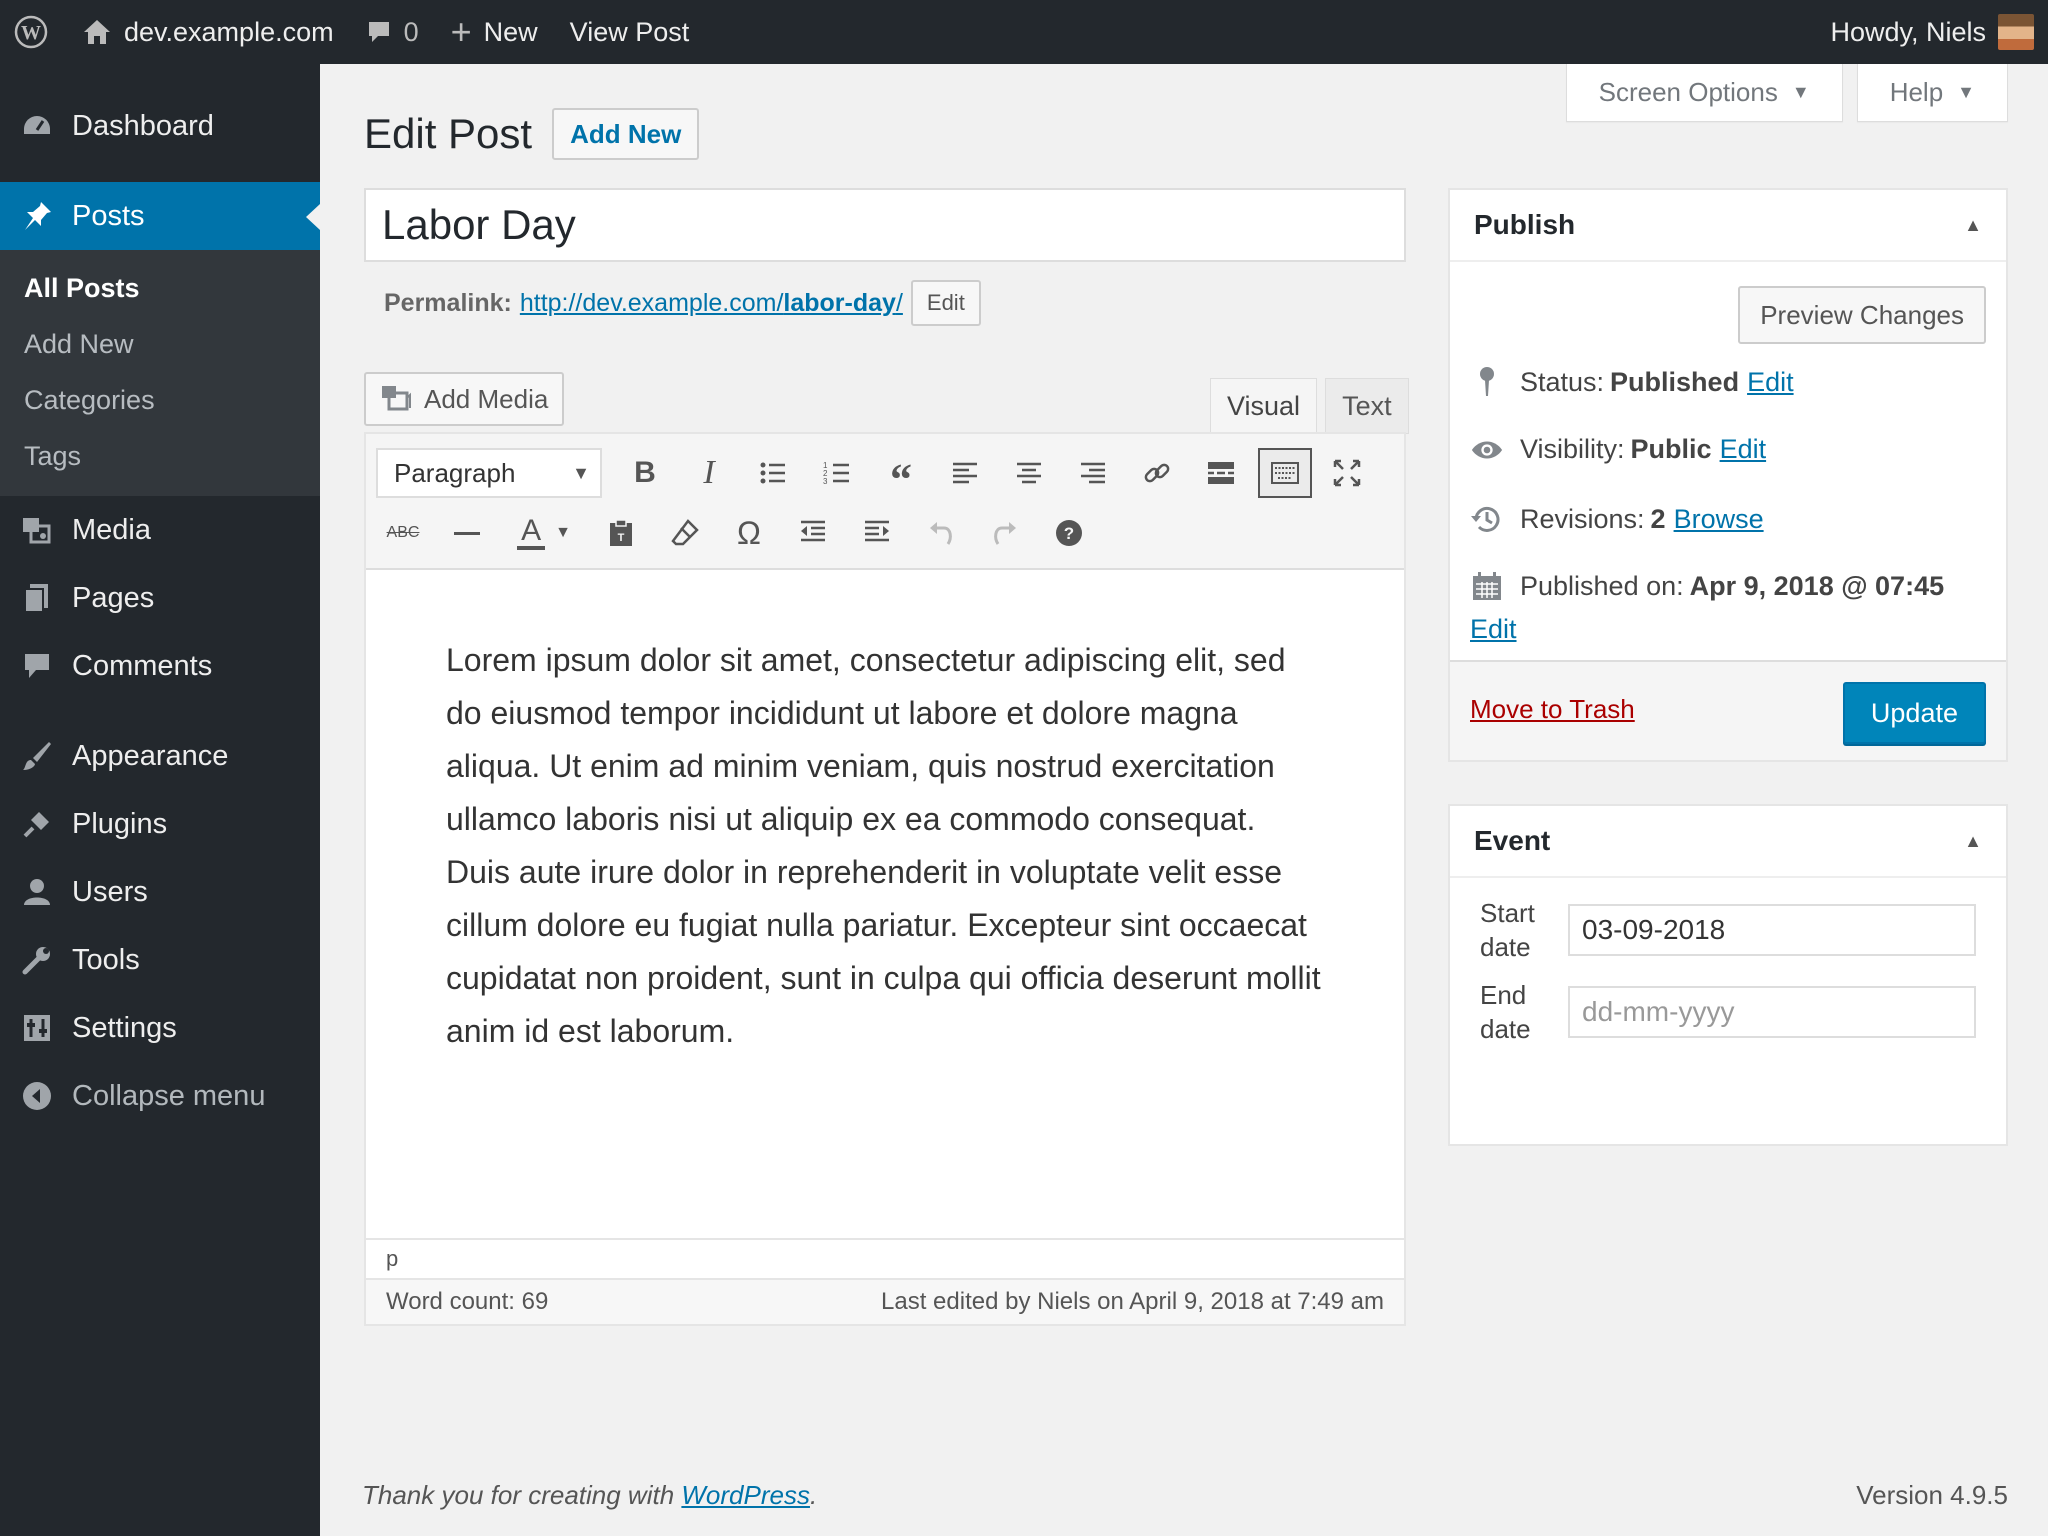 The height and width of the screenshot is (1536, 2048). I want to click on indent-icon, so click(877, 531).